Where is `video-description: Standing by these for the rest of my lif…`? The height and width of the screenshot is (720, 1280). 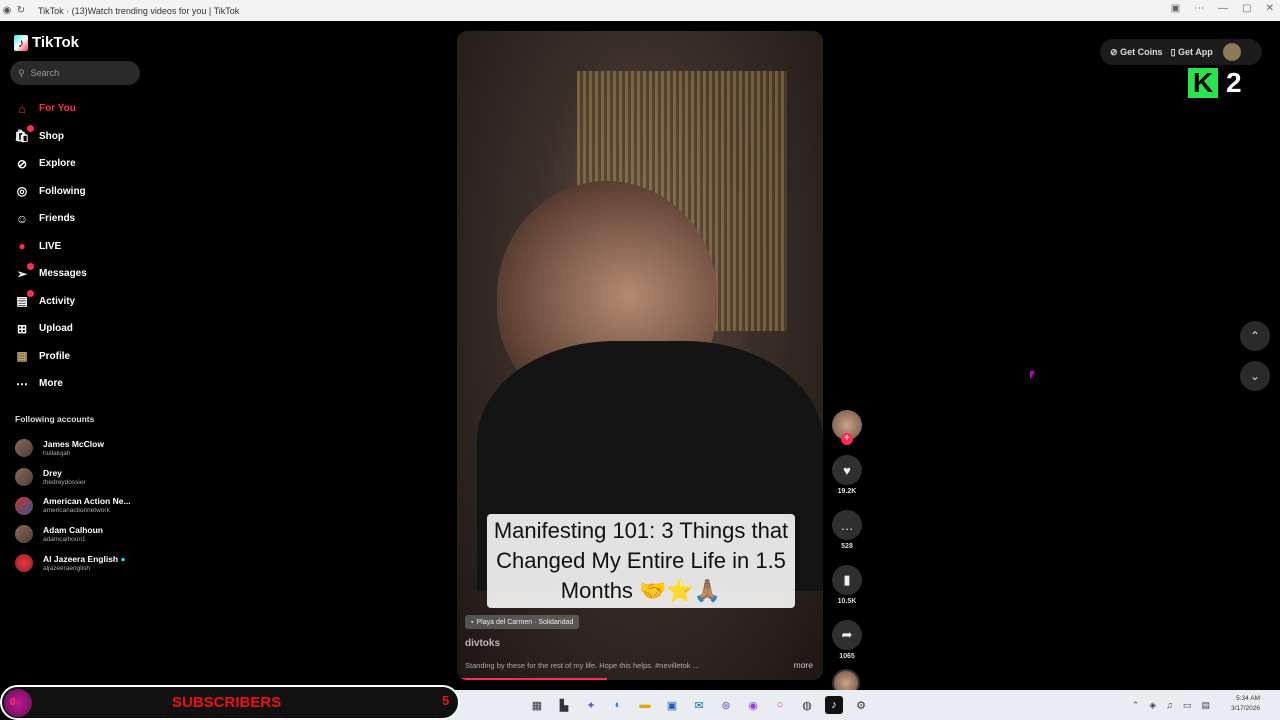 video-description: Standing by these for the rest of my lif… is located at coordinates (582, 665).